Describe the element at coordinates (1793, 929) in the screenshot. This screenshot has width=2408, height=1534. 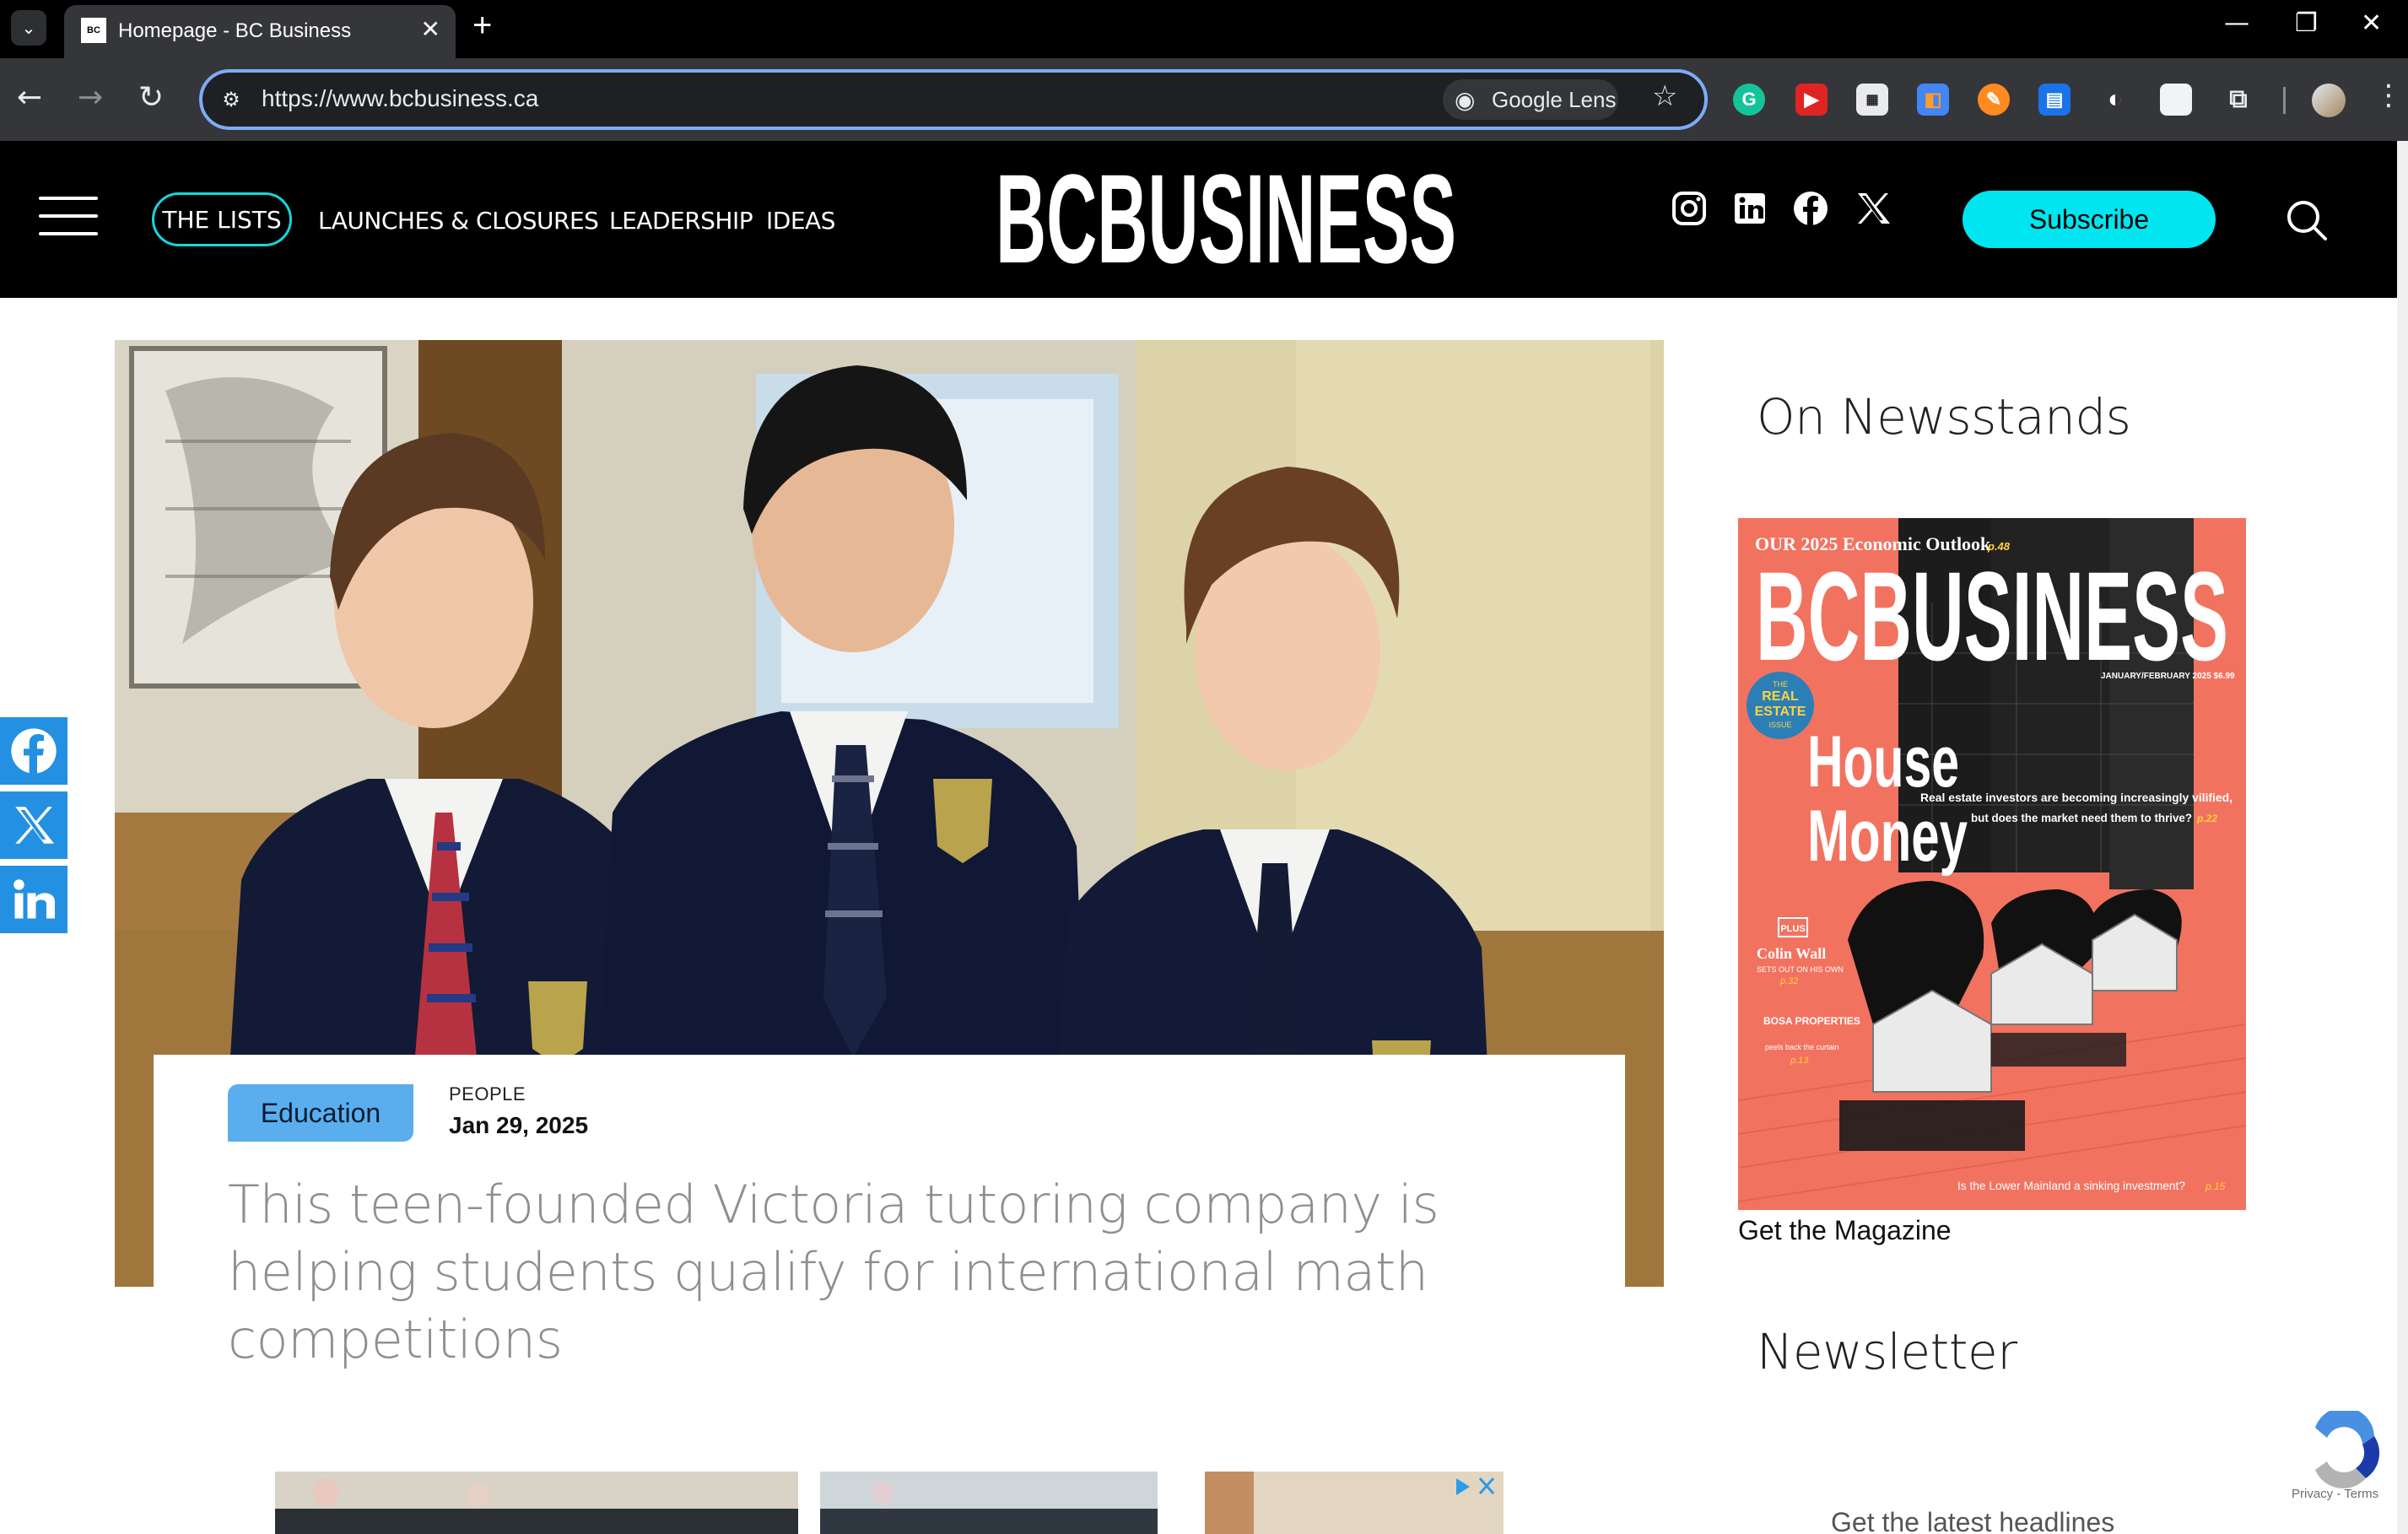
I see `svg-text: PLUS` at that location.